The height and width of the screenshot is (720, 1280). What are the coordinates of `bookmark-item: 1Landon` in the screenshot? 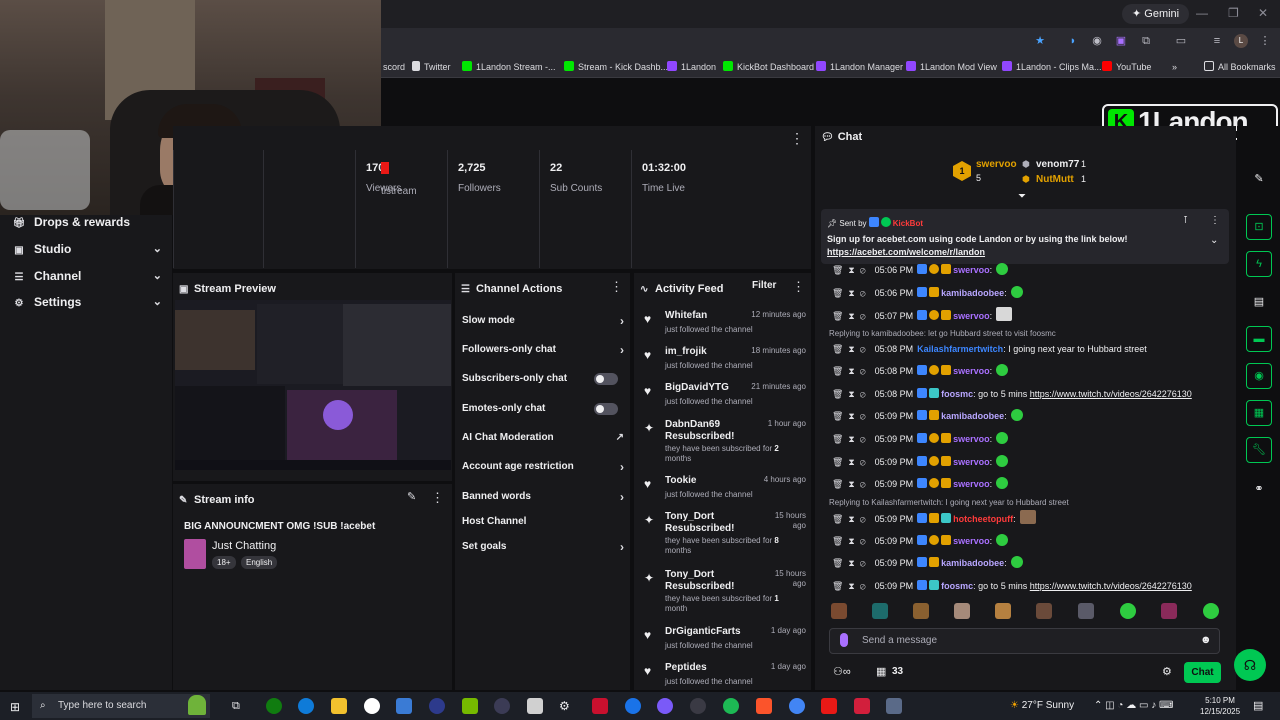 It's located at (691, 67).